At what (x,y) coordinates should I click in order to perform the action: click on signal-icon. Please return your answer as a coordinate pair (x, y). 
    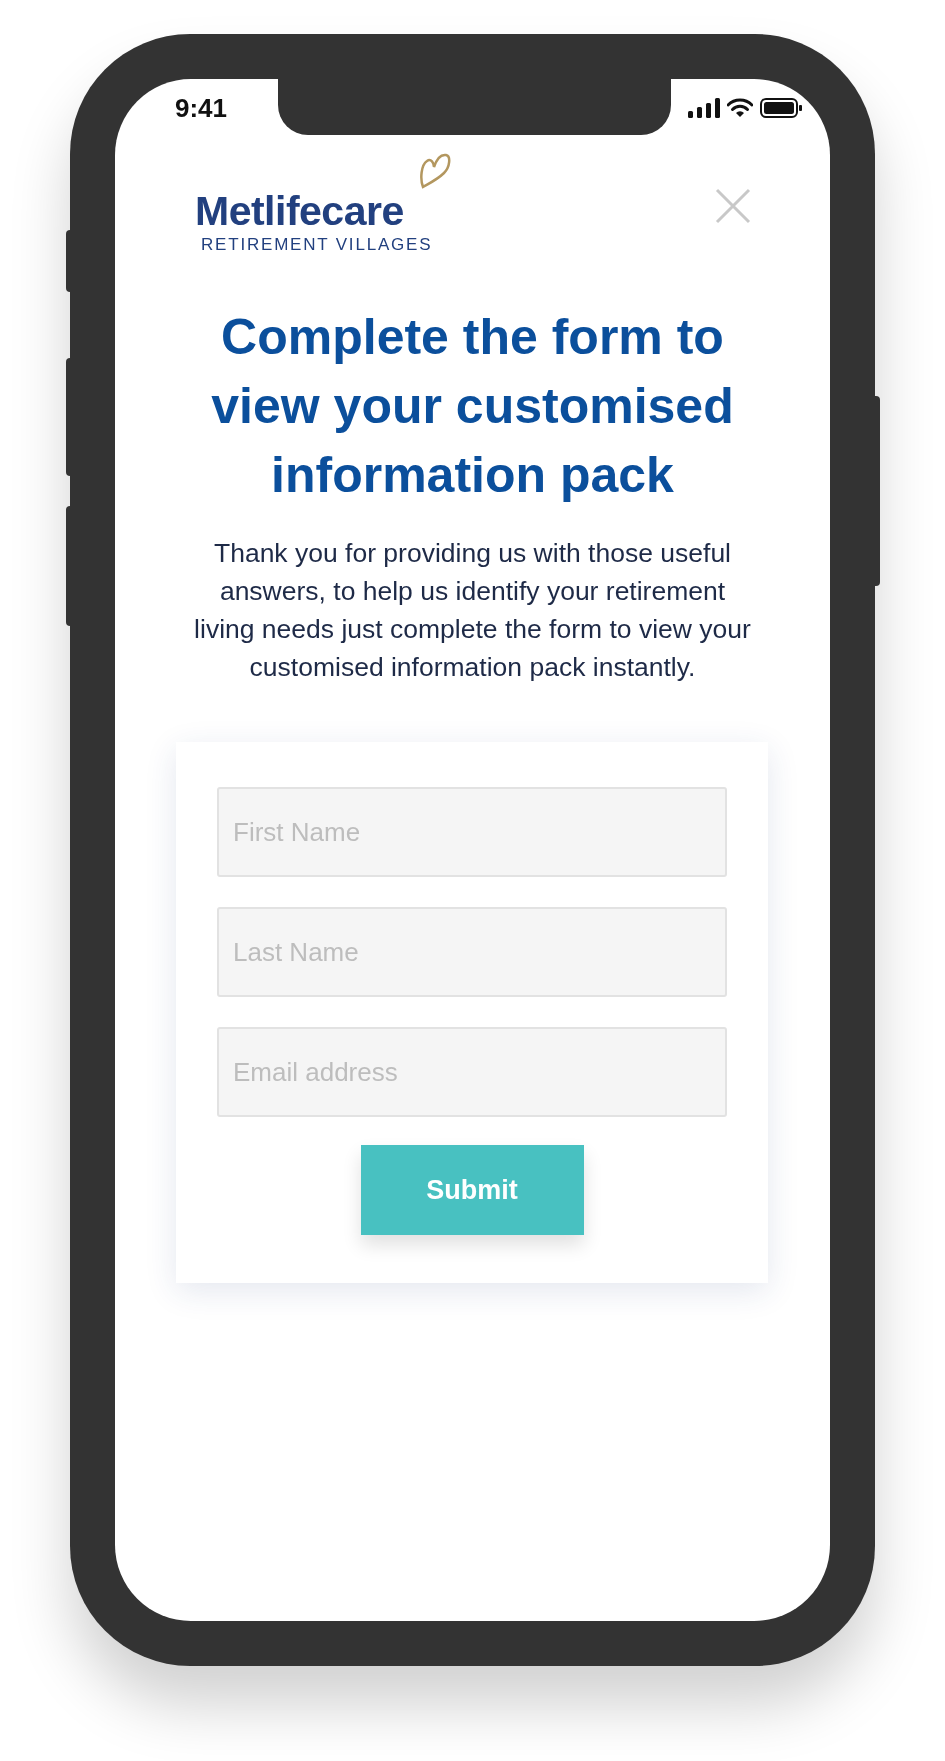
    Looking at the image, I should click on (704, 108).